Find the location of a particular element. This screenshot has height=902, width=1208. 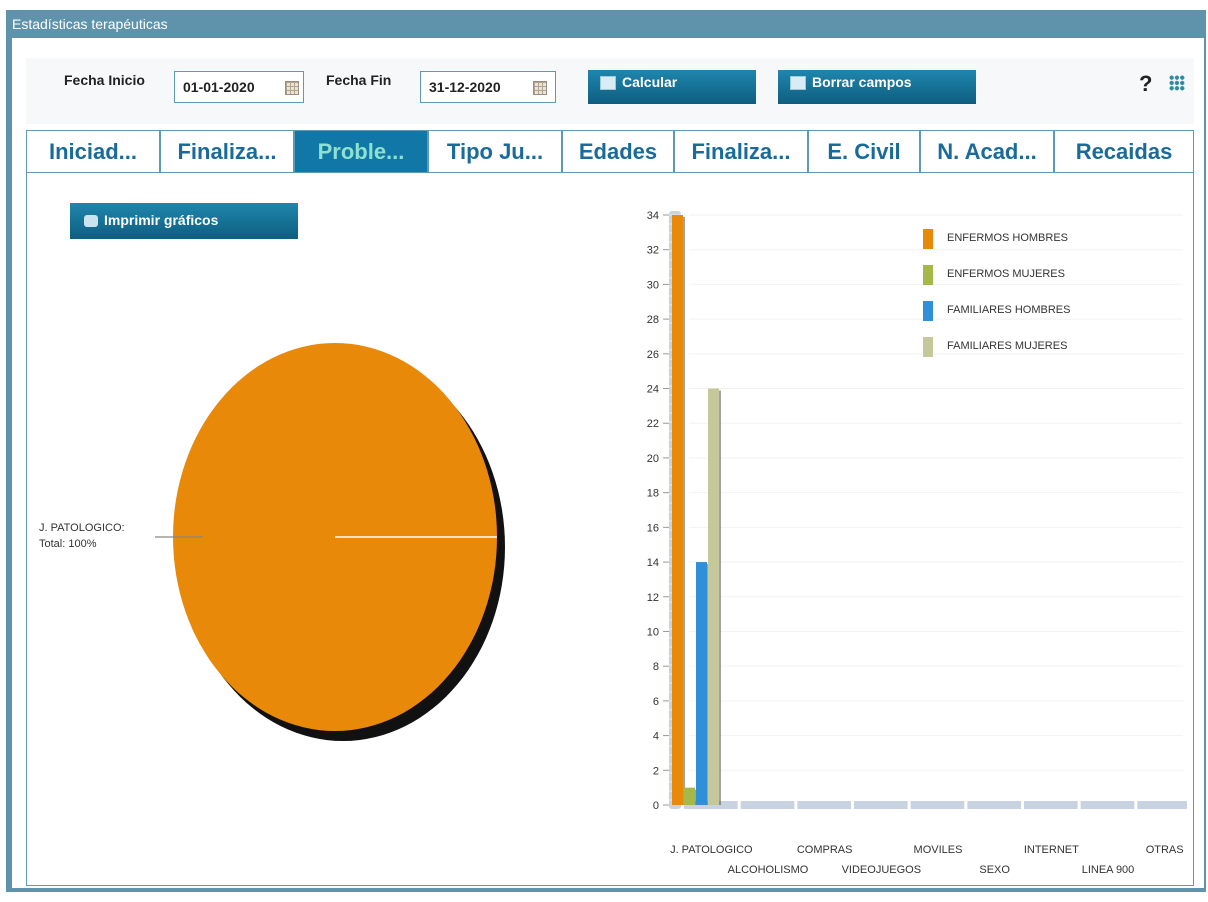

tab-edades: Edades is located at coordinates (618, 151).